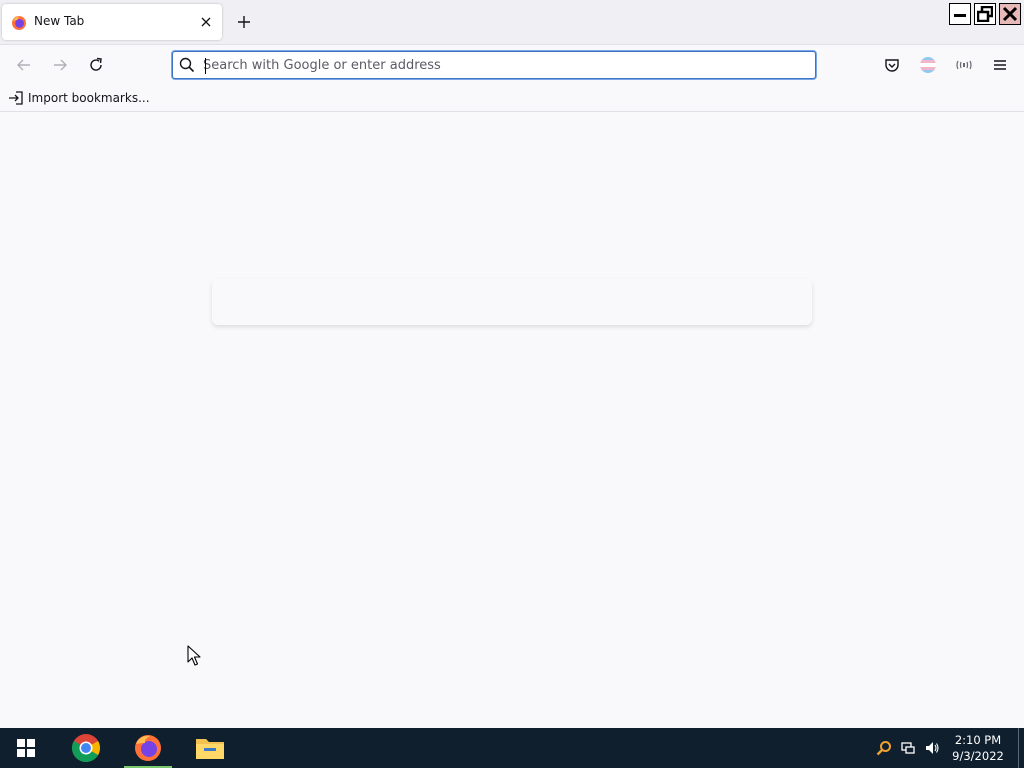 Image resolution: width=1024 pixels, height=768 pixels. What do you see at coordinates (978, 748) in the screenshot?
I see `system-clock: 2:10 PM 9/3/2022` at bounding box center [978, 748].